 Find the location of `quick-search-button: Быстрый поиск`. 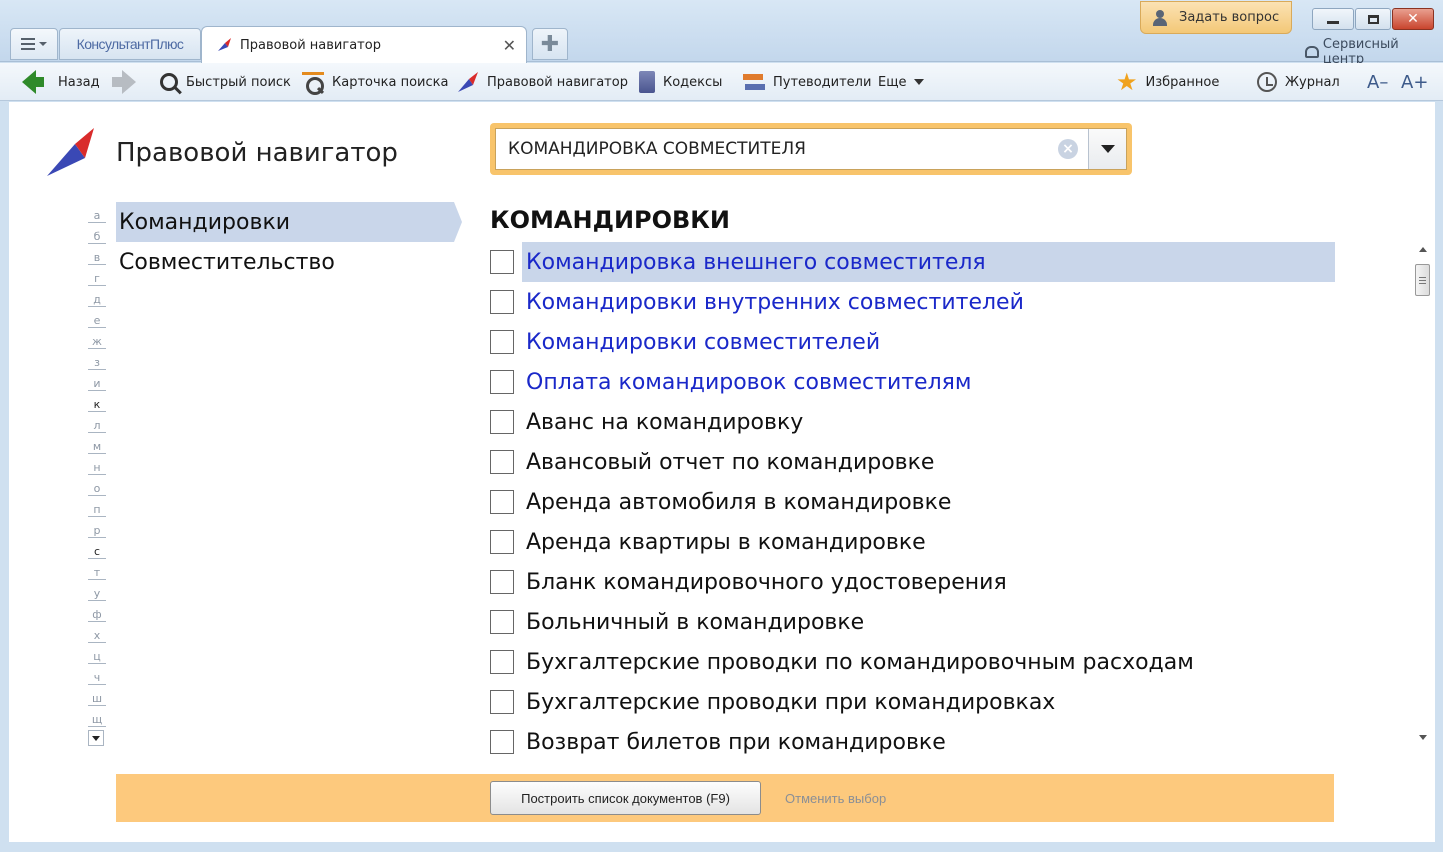

quick-search-button: Быстрый поиск is located at coordinates (225, 82).